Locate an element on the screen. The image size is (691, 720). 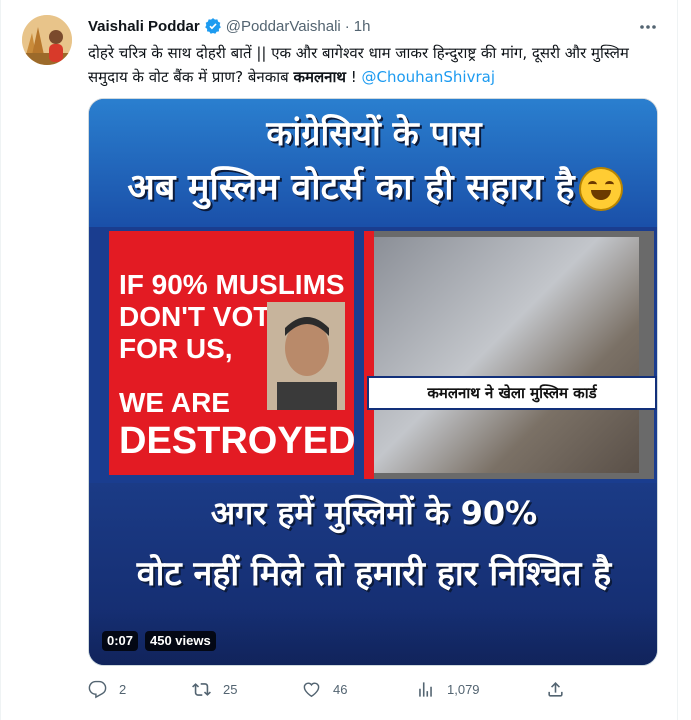
retweet-icon is located at coordinates (201, 689).